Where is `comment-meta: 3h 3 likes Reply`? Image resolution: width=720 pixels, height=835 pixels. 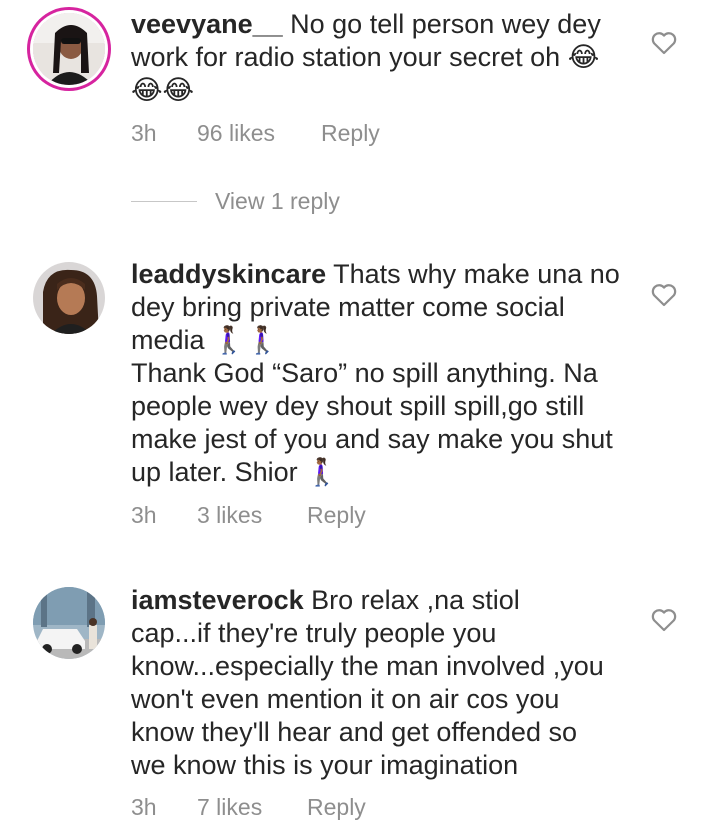 comment-meta: 3h 3 likes Reply is located at coordinates (248, 515).